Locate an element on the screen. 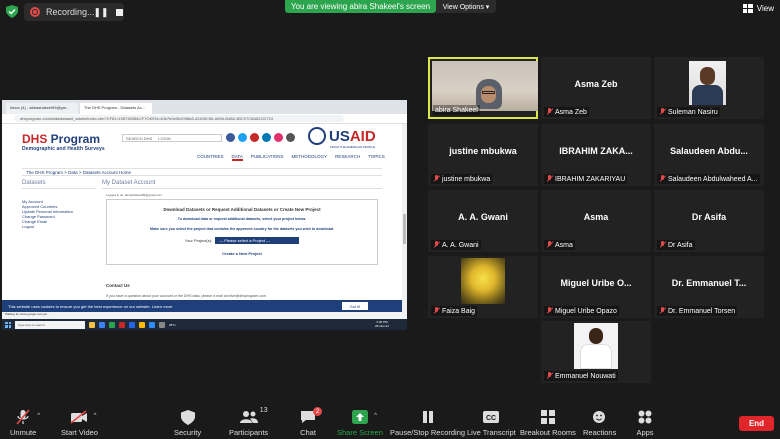  participant-tile: Faiza Baig is located at coordinates (483, 287).